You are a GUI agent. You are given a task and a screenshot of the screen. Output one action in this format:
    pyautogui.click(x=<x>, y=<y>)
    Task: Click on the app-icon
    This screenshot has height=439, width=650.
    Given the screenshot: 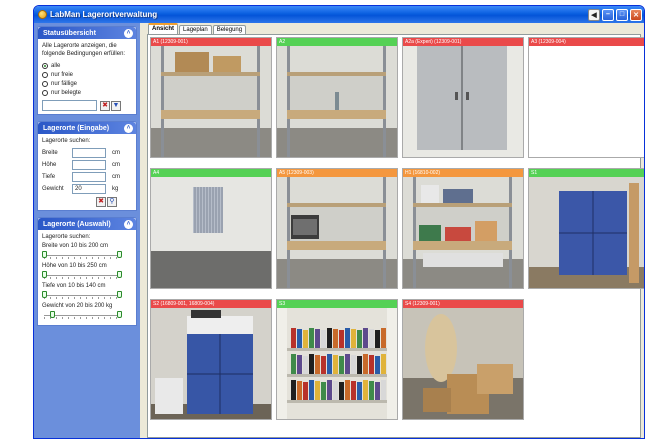 What is the action you would take?
    pyautogui.click(x=42, y=14)
    